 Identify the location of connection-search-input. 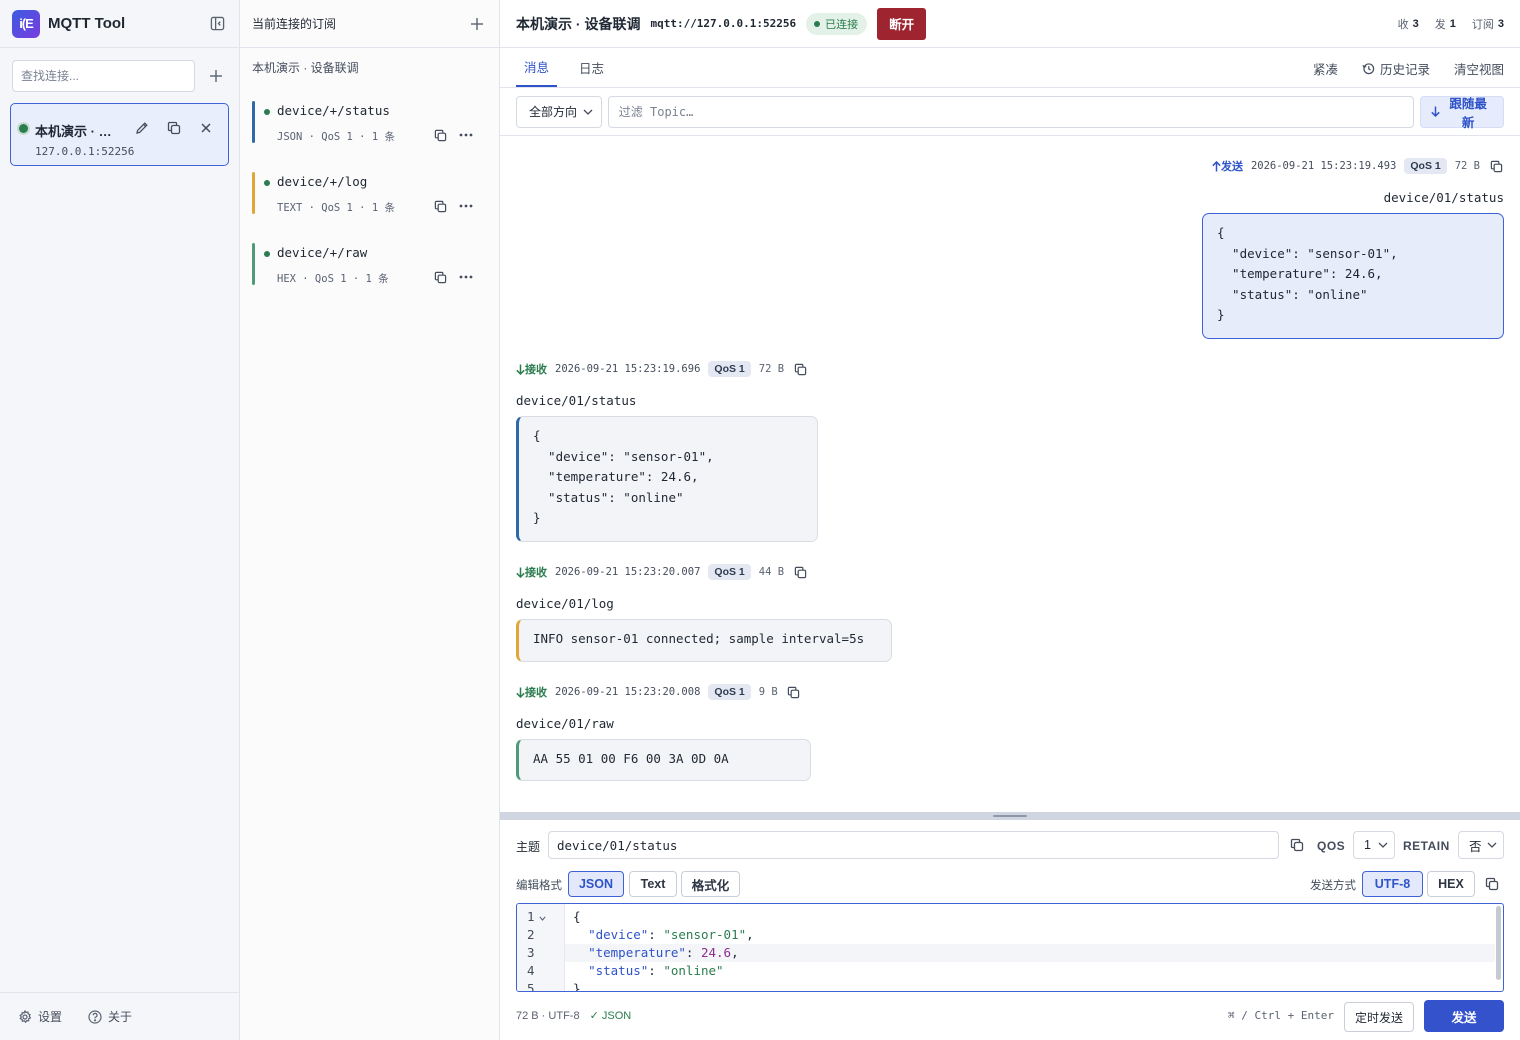
(103, 76).